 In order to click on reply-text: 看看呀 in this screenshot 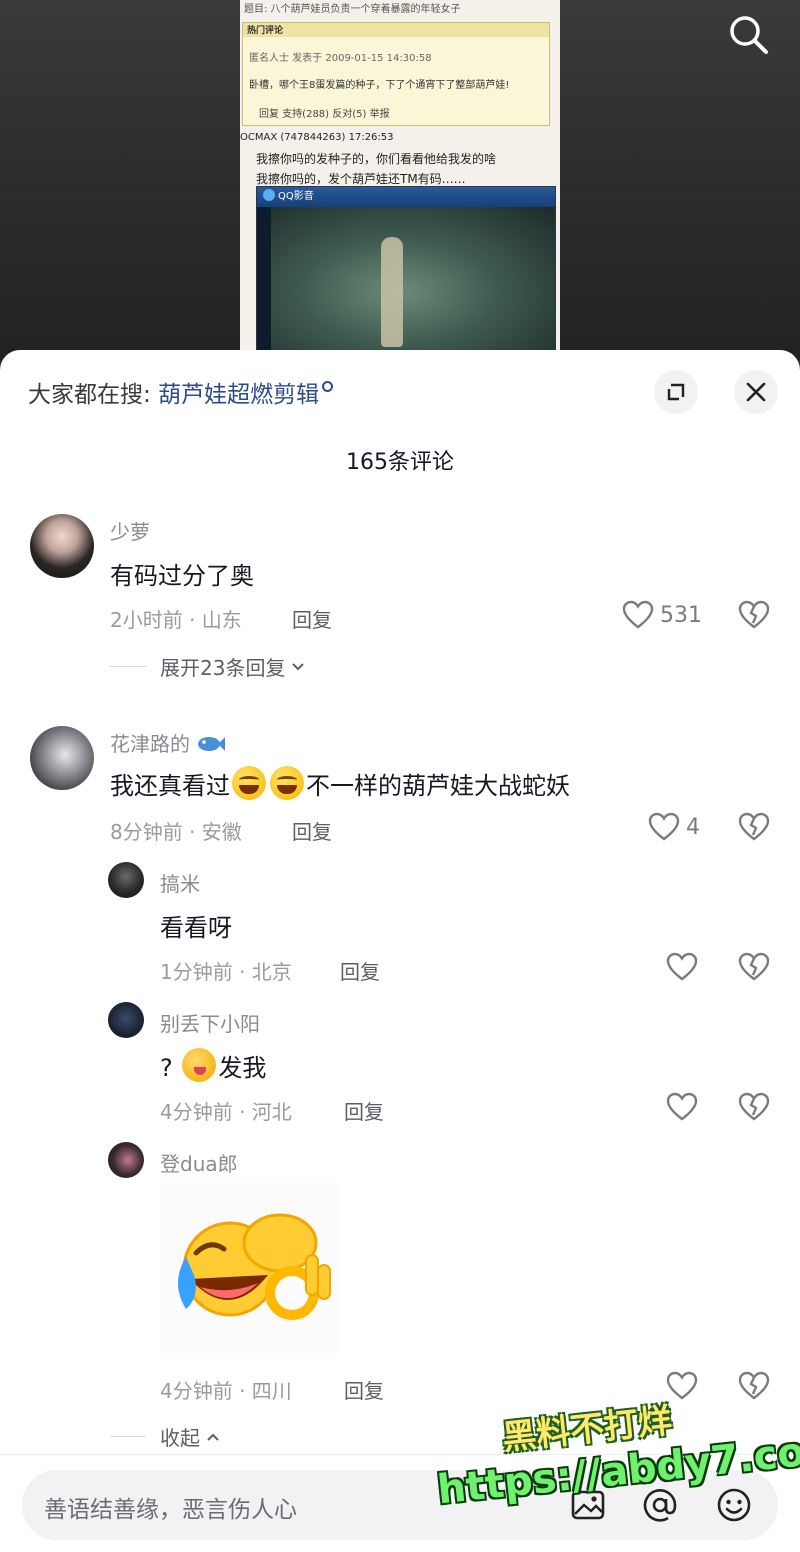, I will do `click(196, 928)`.